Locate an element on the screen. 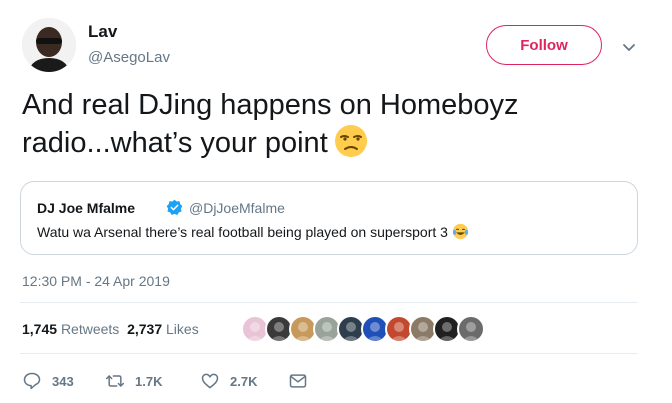  tweet-text-line-2-content: radio...what’s your point is located at coordinates (175, 143).